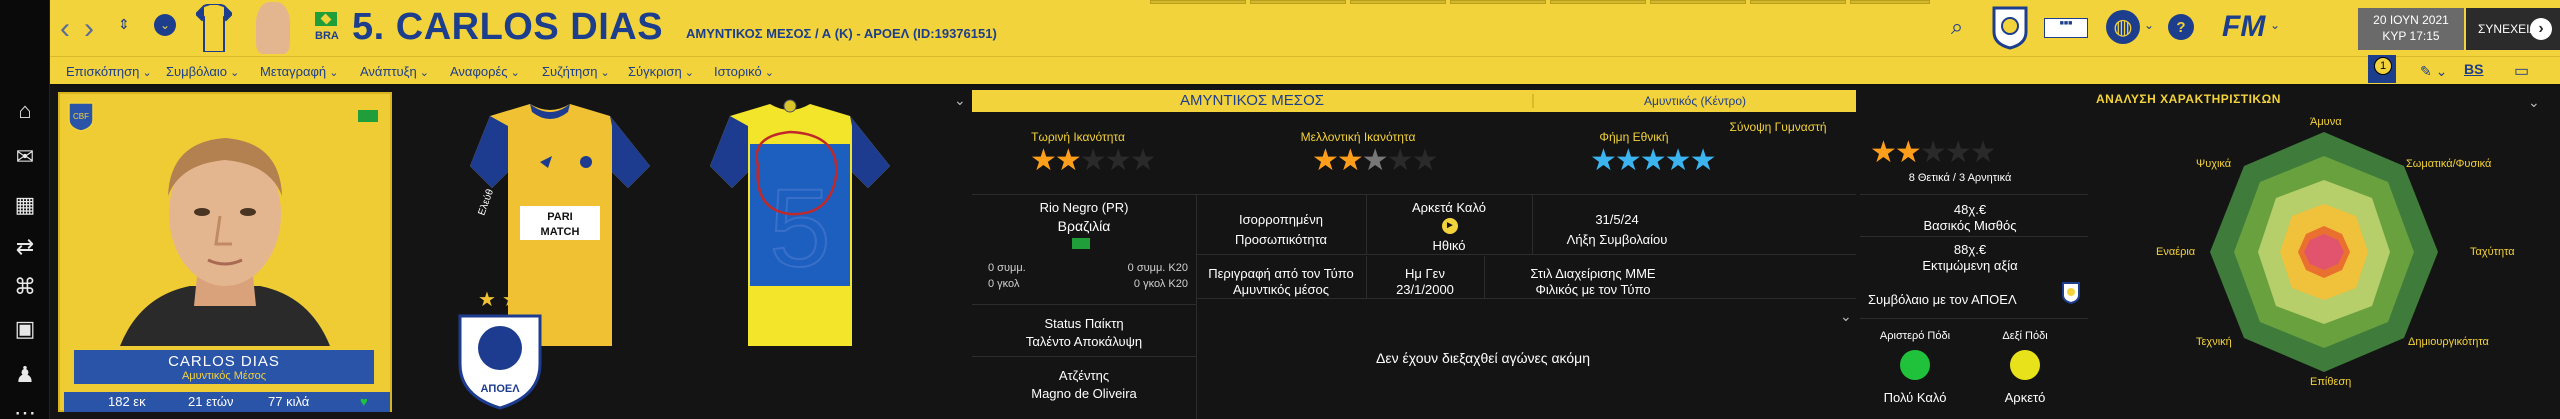 This screenshot has height=419, width=2560. I want to click on scouting-icon: ⌘, so click(25, 287).